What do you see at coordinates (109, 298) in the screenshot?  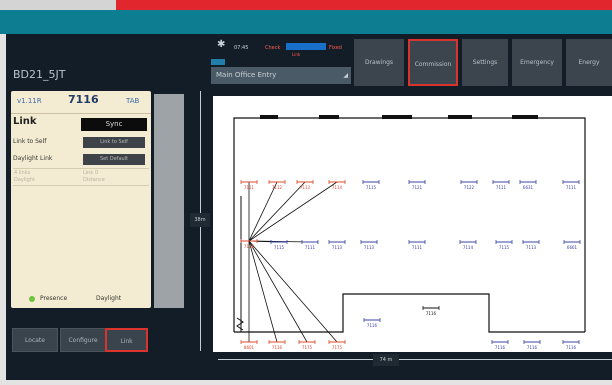 I see `daylight-label: Daylight` at bounding box center [109, 298].